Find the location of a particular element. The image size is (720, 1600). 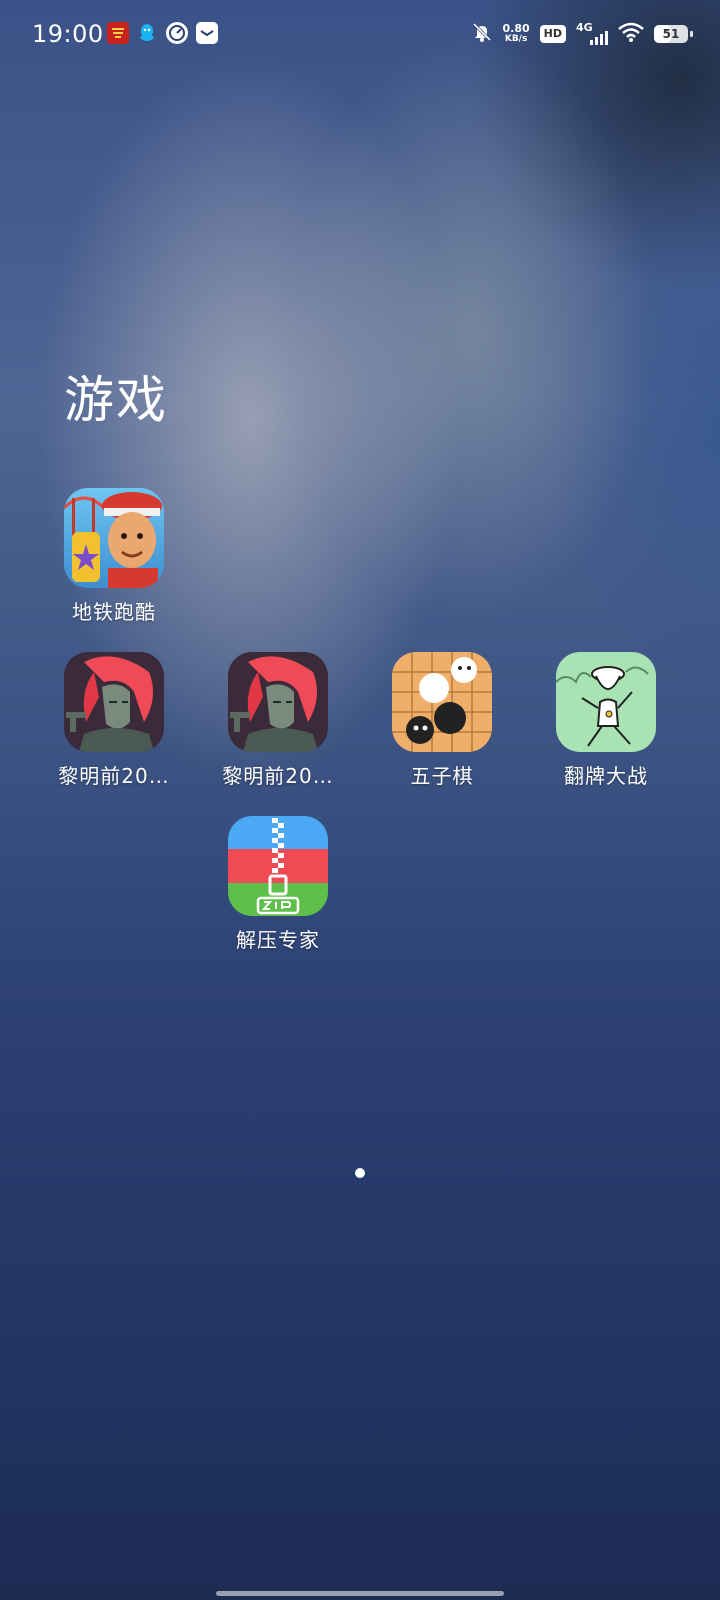

subway-surfers-icon is located at coordinates (114, 538).